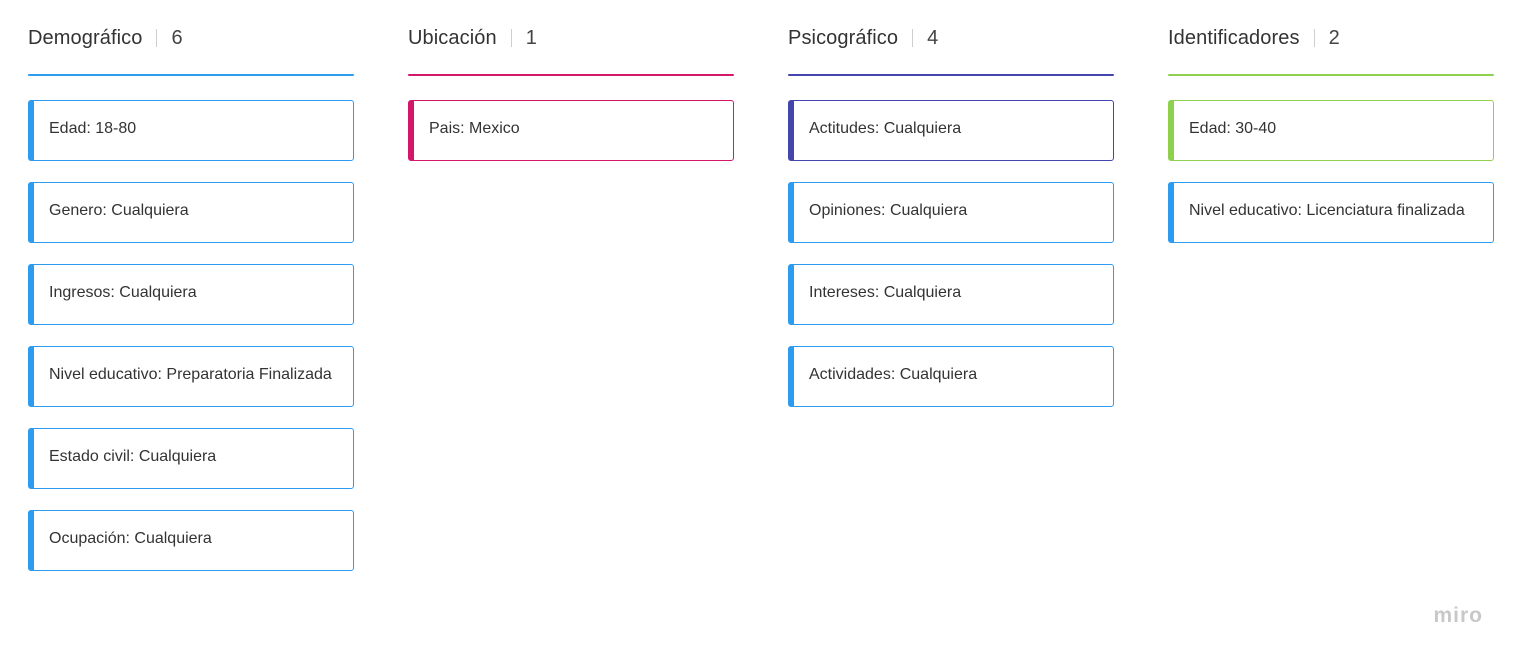  What do you see at coordinates (474, 128) in the screenshot?
I see `card-label: Pais: Mexico` at bounding box center [474, 128].